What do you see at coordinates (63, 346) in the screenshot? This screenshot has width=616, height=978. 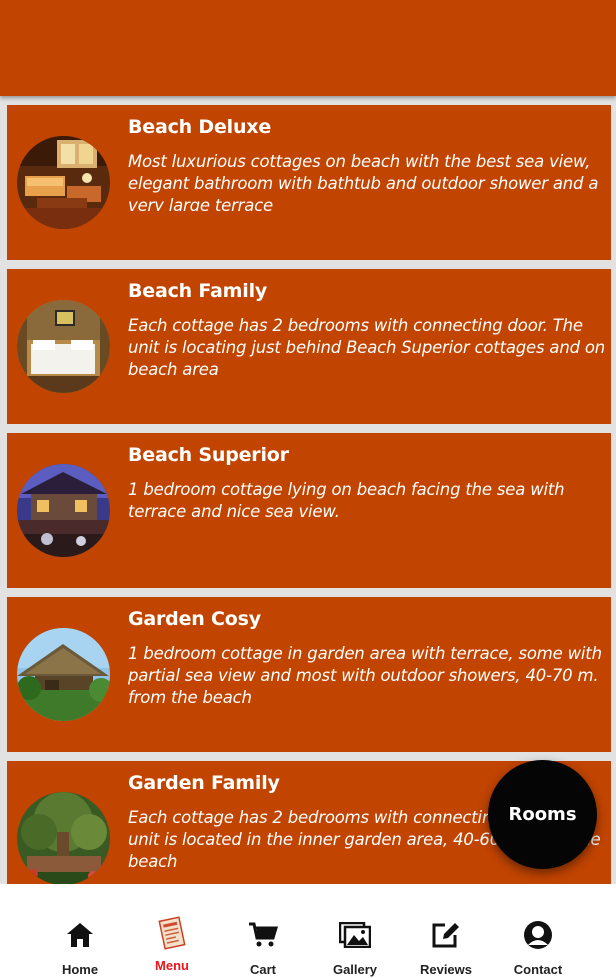 I see `beach-family-room-photo` at bounding box center [63, 346].